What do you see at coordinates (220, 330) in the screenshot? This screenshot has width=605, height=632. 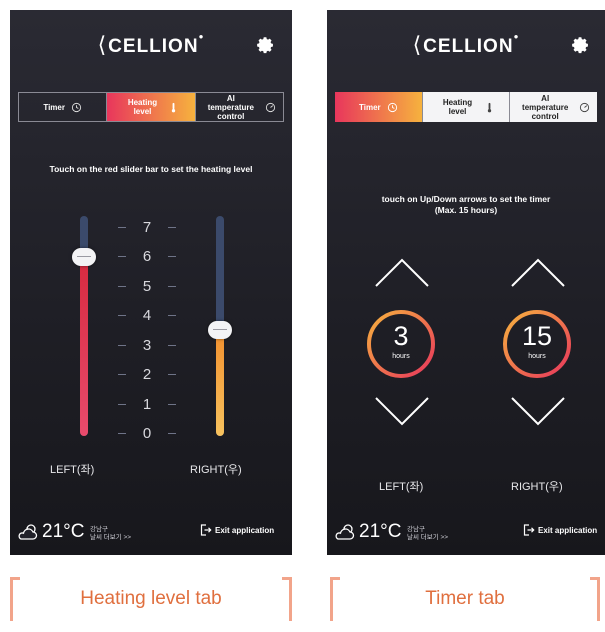 I see `right-slider-thumb` at bounding box center [220, 330].